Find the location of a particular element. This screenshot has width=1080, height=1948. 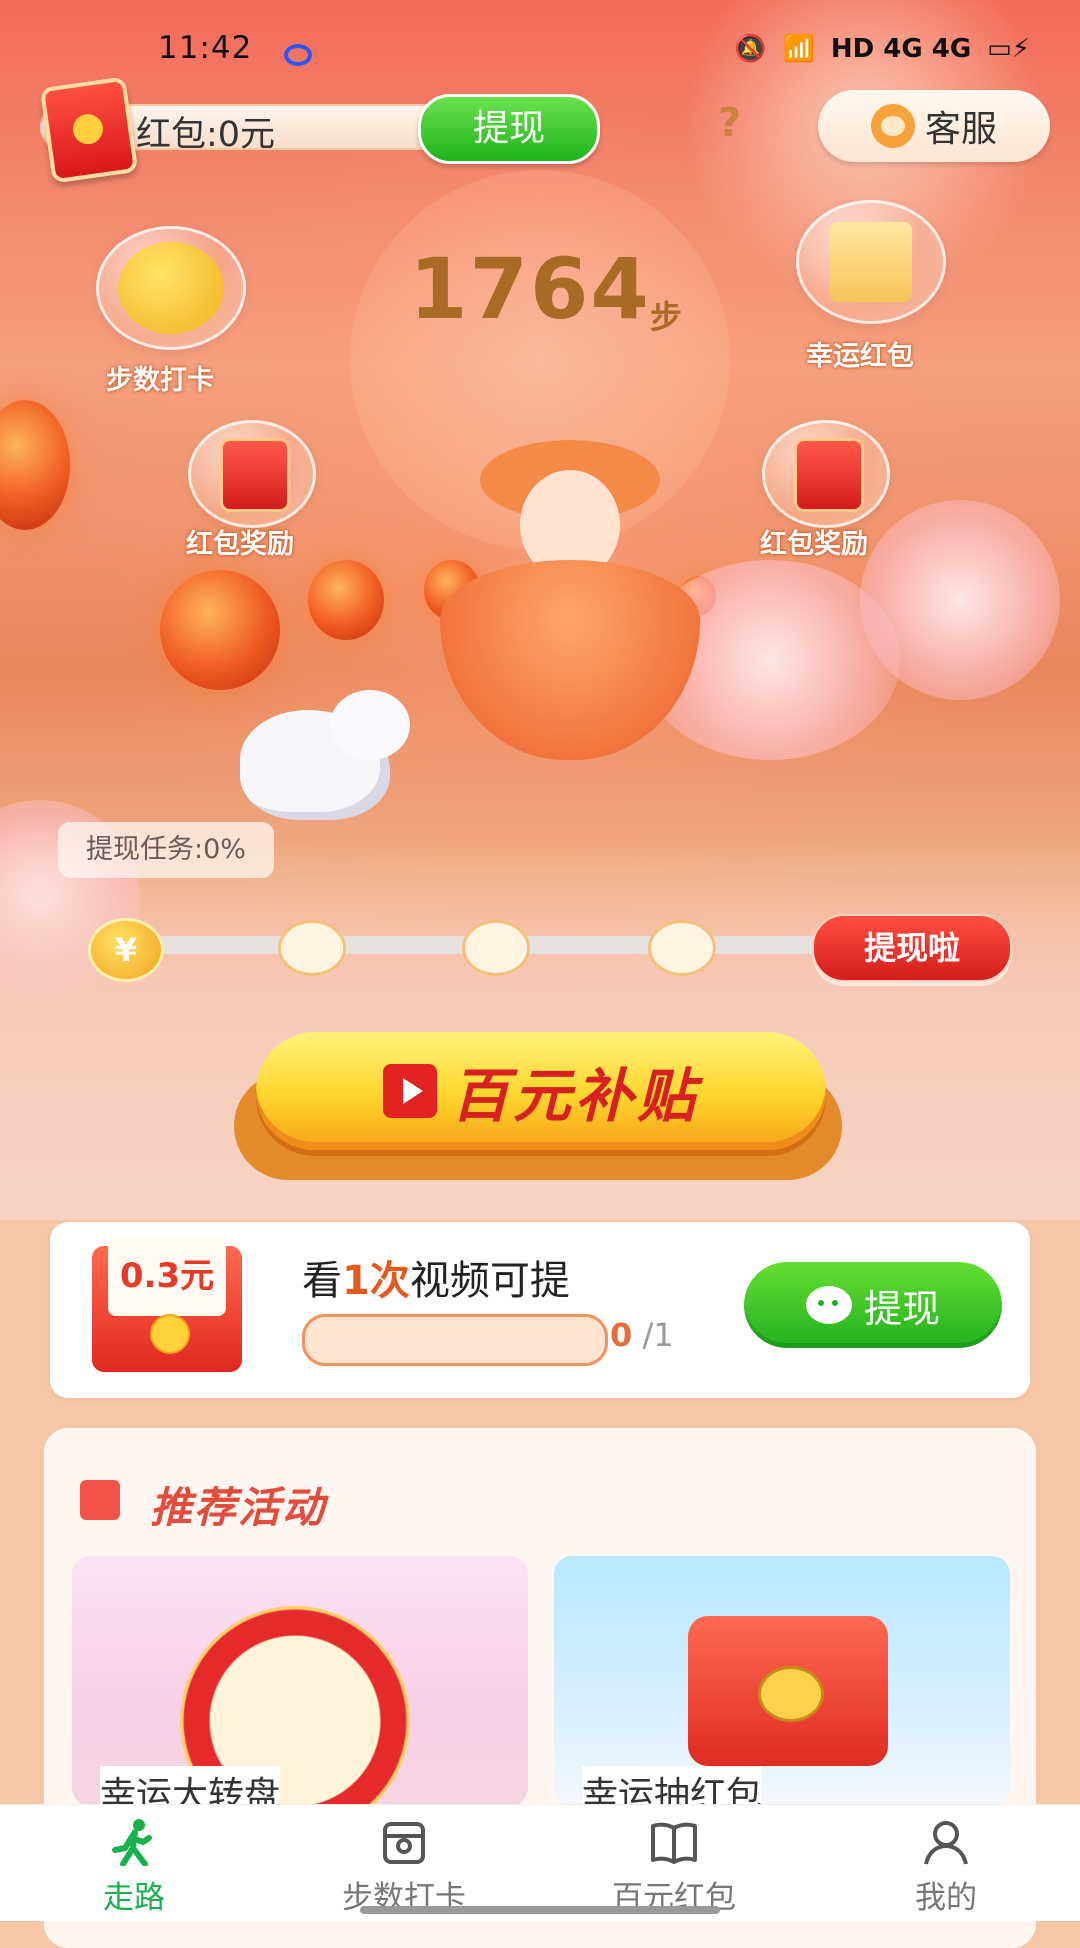

nav-label-profile: 我的 is located at coordinates (946, 1898).